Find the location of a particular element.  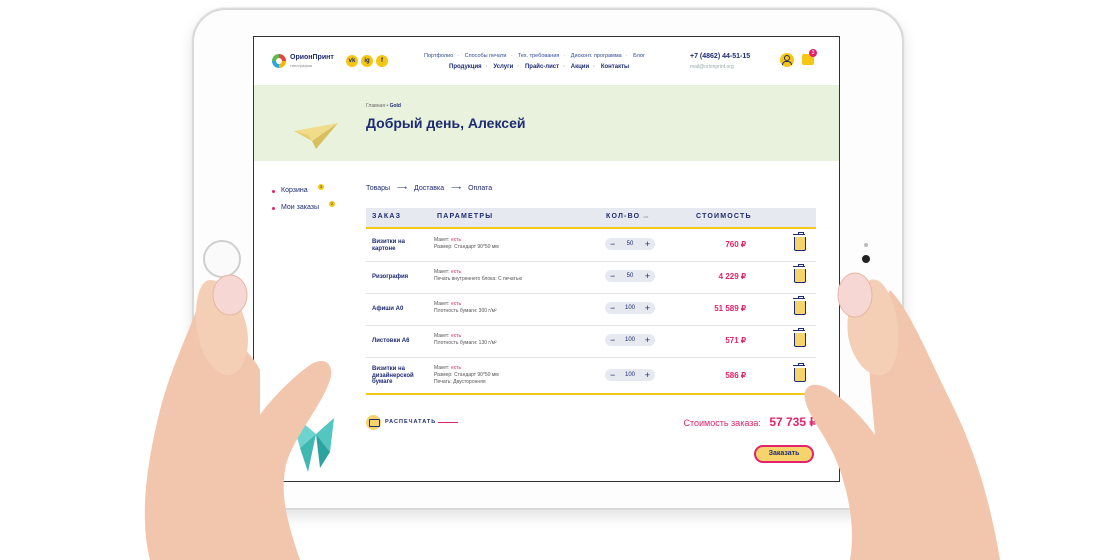

param-line: Плотность бумаги: 130 г/м² is located at coordinates (465, 343).